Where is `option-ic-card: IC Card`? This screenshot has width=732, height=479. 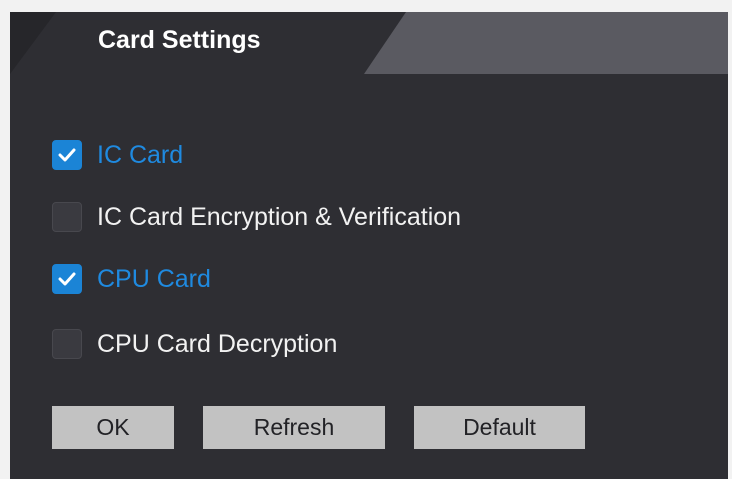
option-ic-card: IC Card is located at coordinates (117, 155).